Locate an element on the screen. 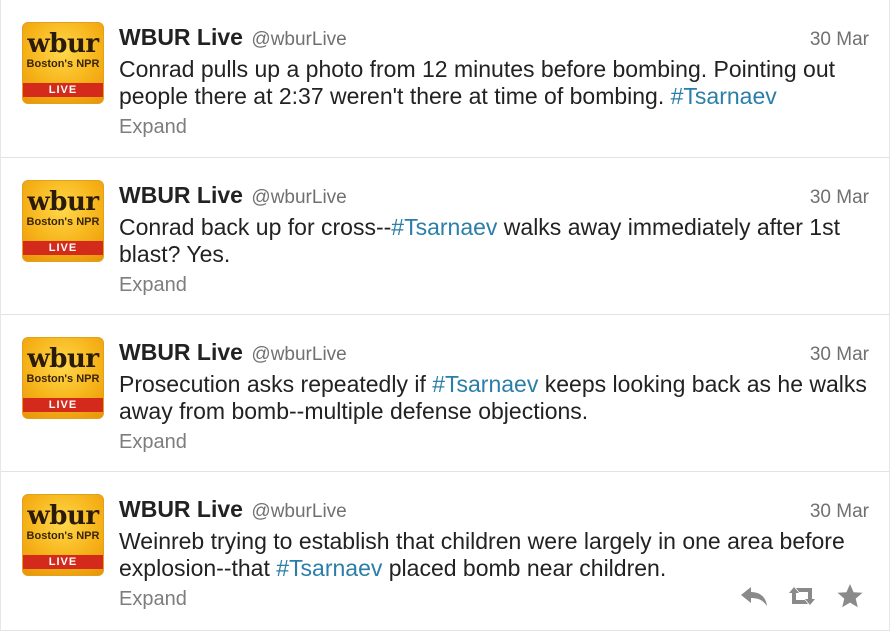 The image size is (890, 631). tweet-actions is located at coordinates (802, 596).